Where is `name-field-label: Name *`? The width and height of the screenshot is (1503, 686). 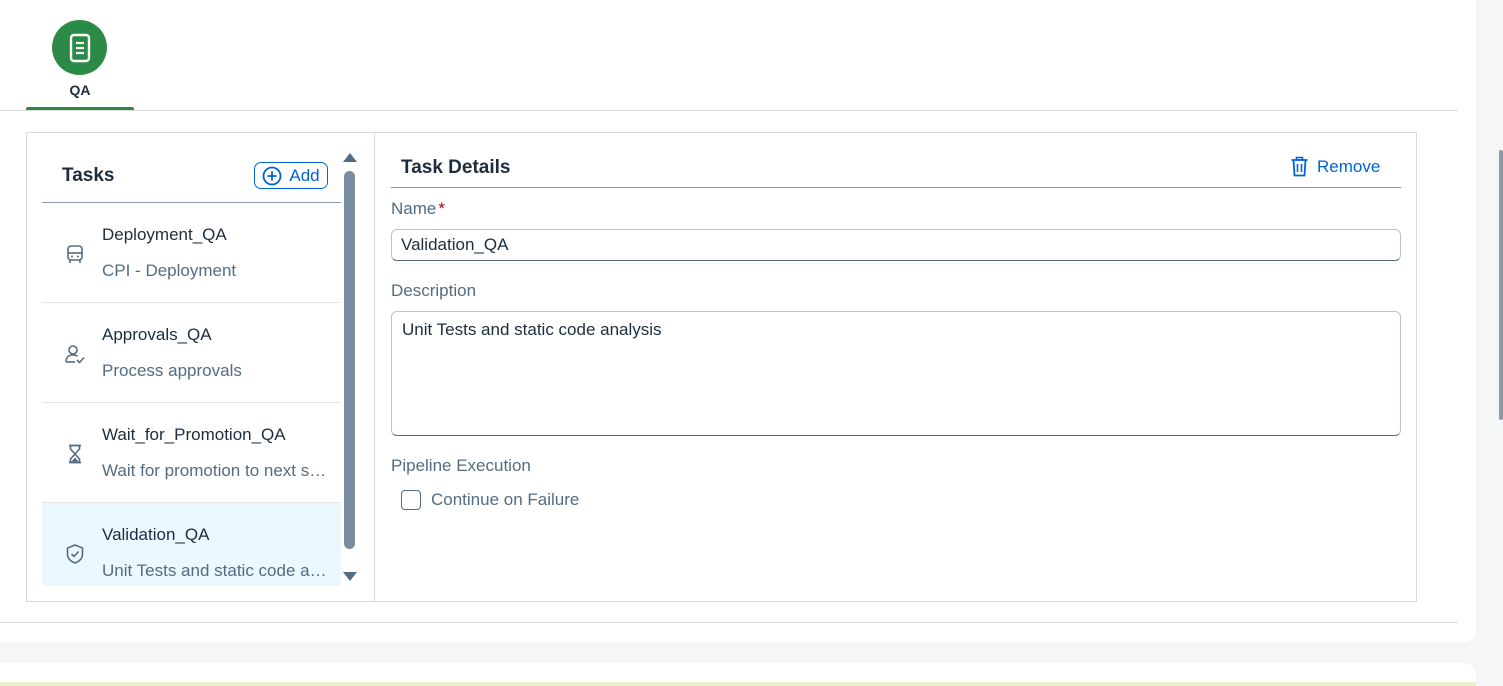 name-field-label: Name * is located at coordinates (418, 209).